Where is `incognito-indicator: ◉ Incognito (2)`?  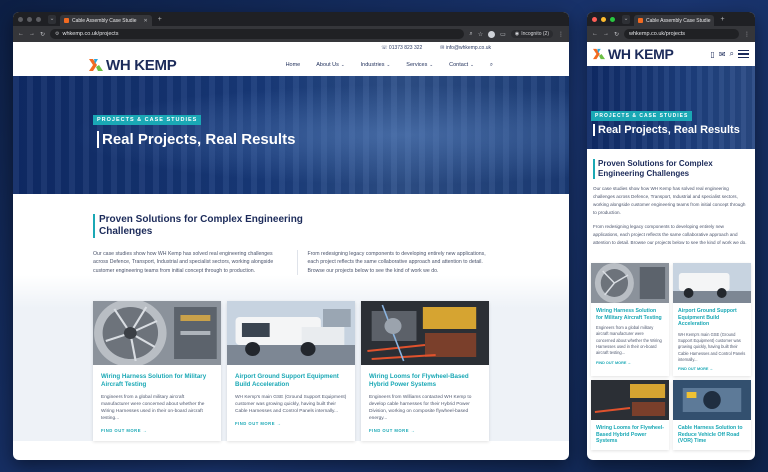 incognito-indicator: ◉ Incognito (2) is located at coordinates (531, 34).